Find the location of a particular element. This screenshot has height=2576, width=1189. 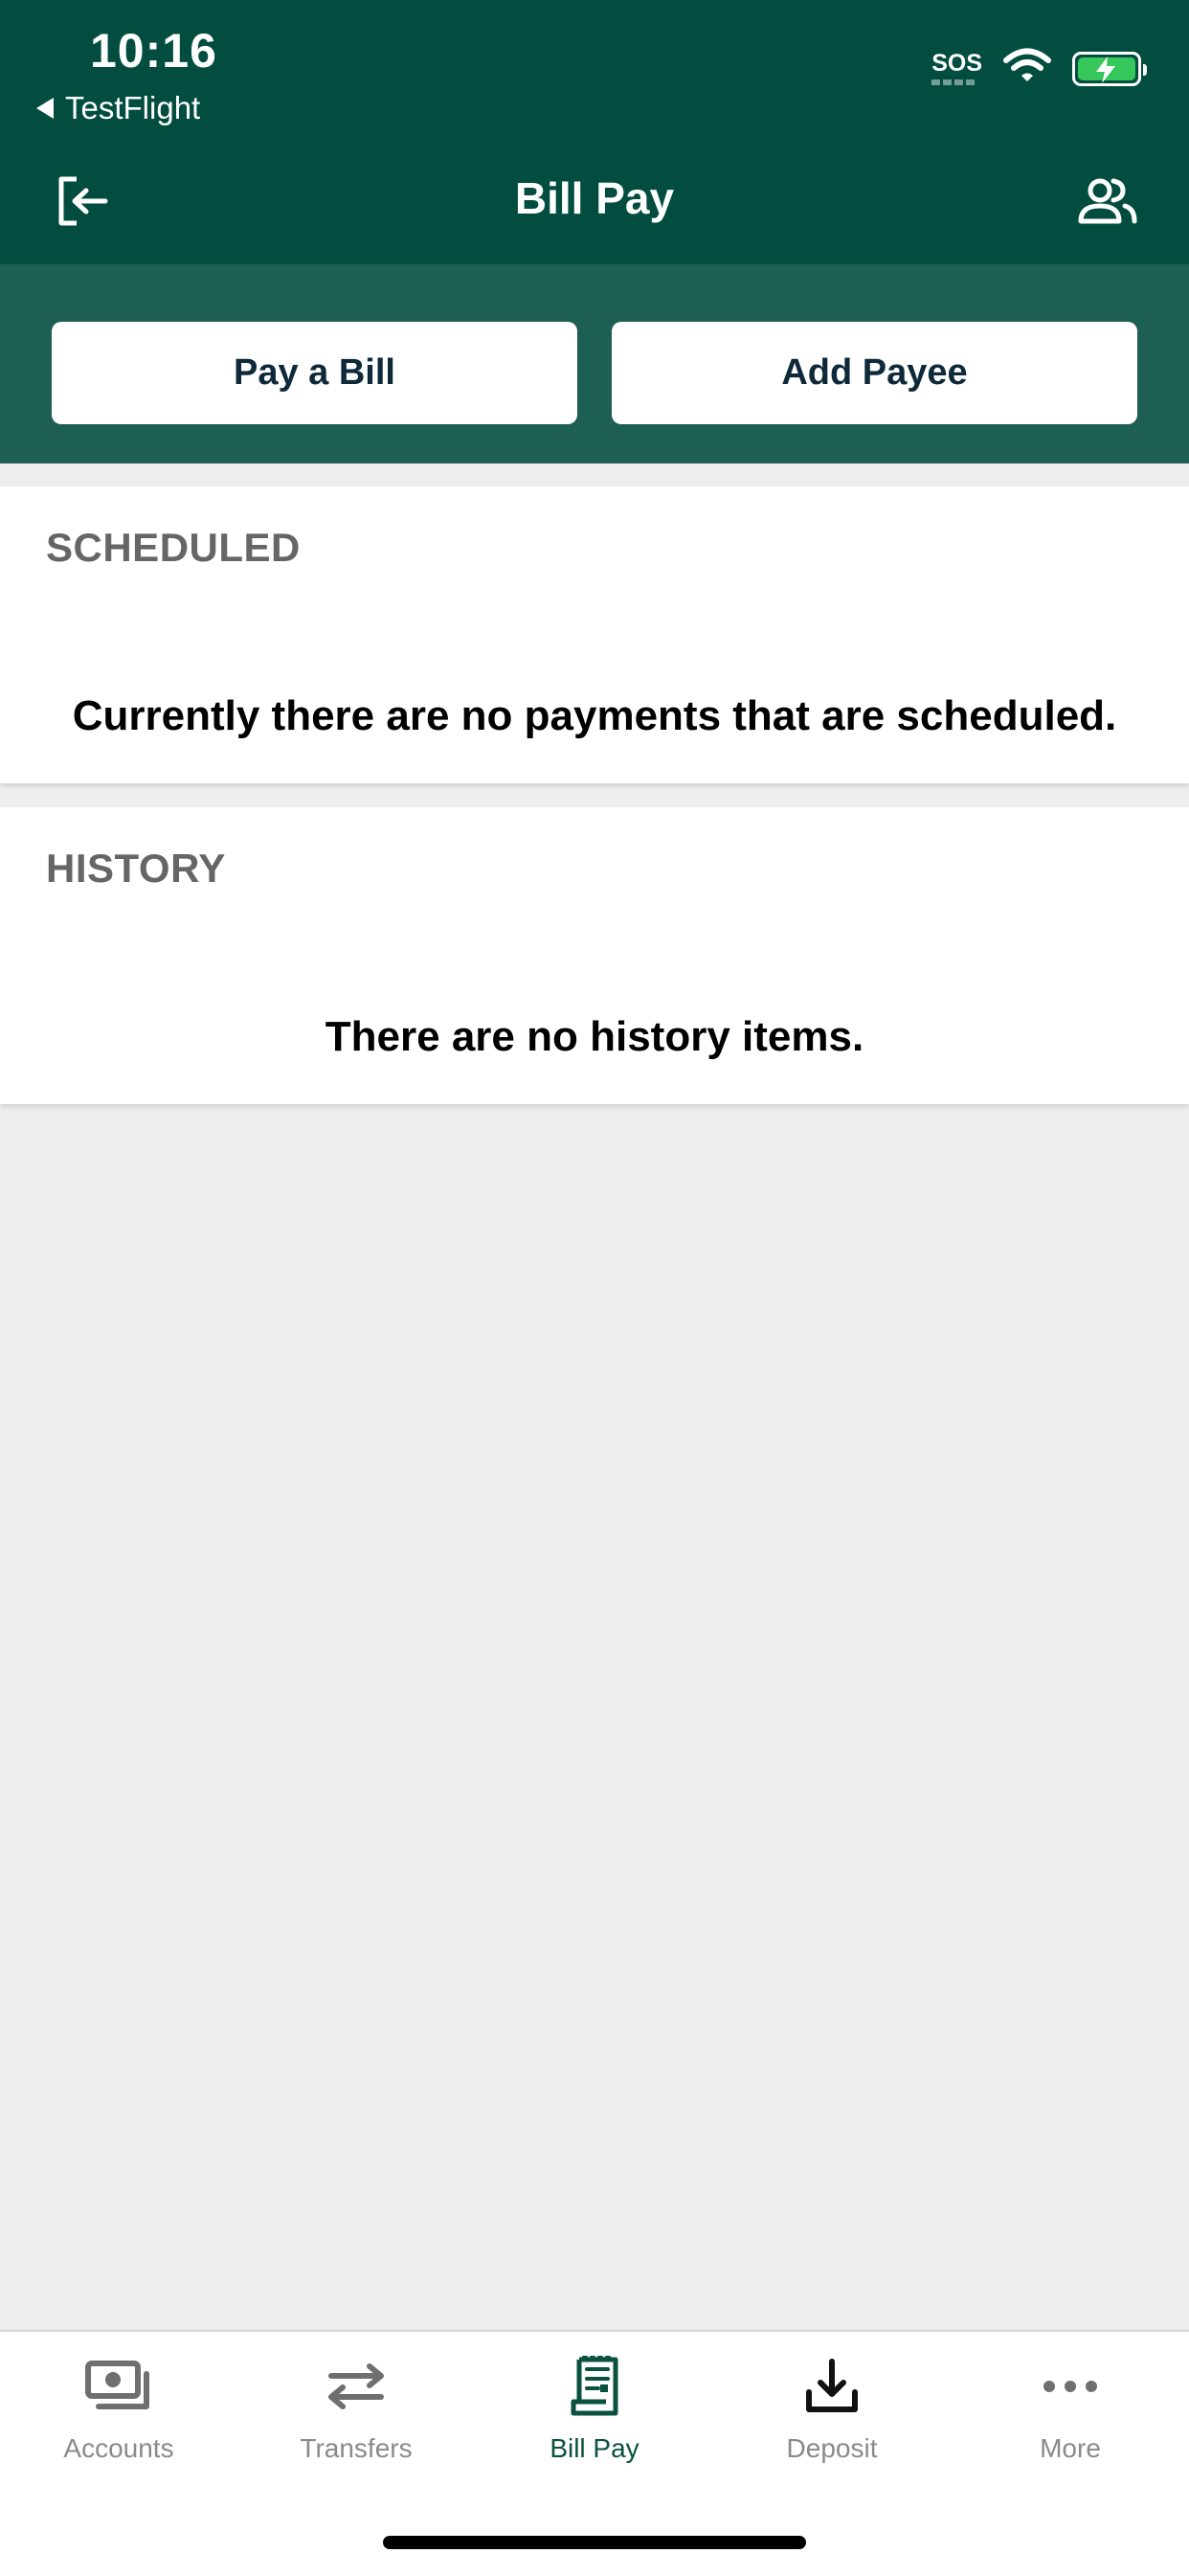

tab-label-deposit: Deposit is located at coordinates (832, 2448).